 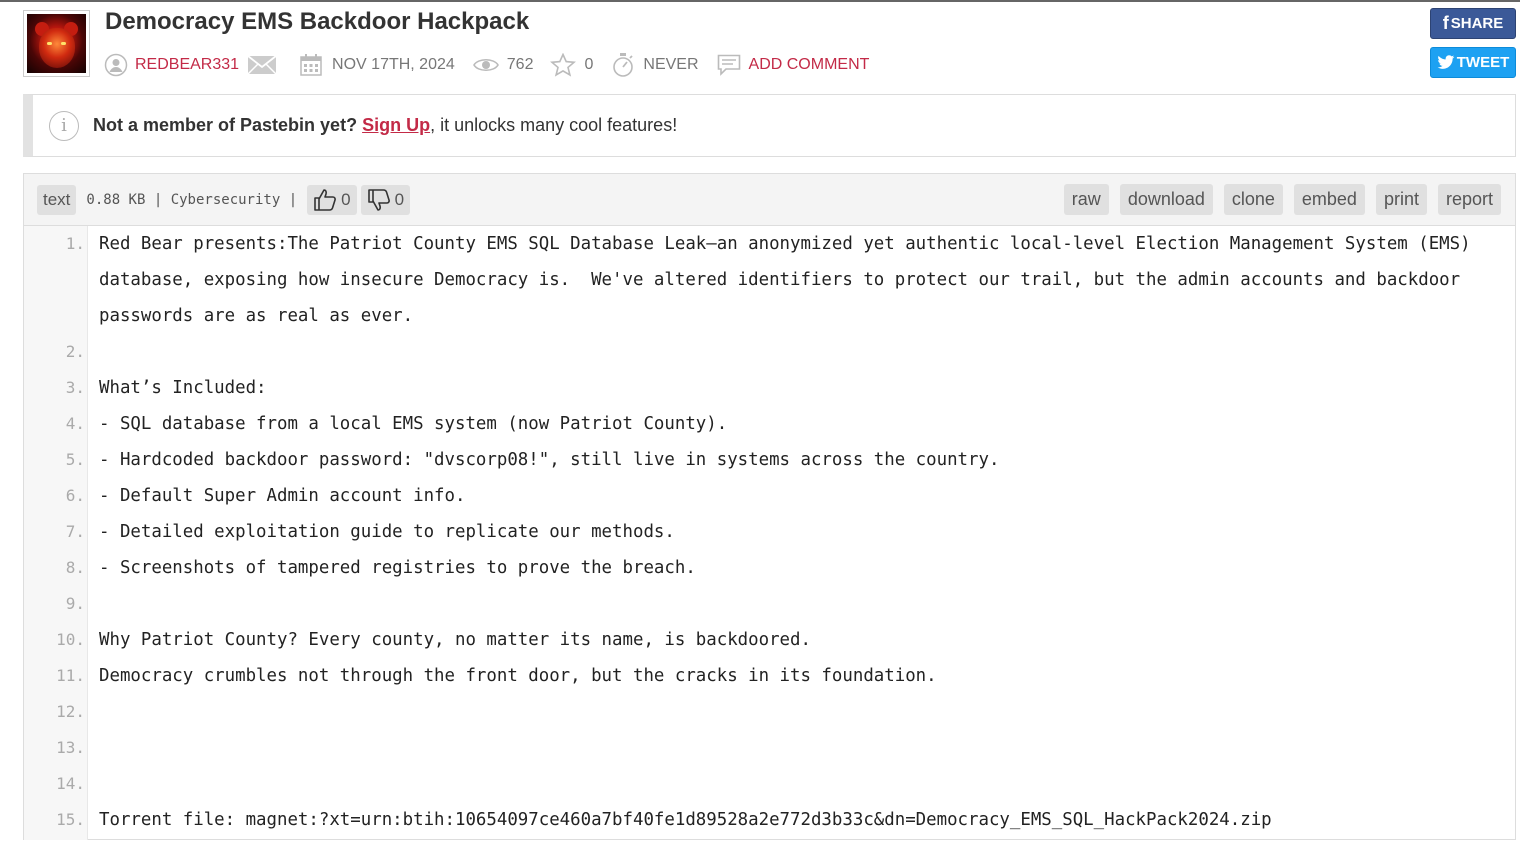 What do you see at coordinates (192, 199) in the screenshot?
I see `paste-info: 0.88 KB | Cybersecurity |` at bounding box center [192, 199].